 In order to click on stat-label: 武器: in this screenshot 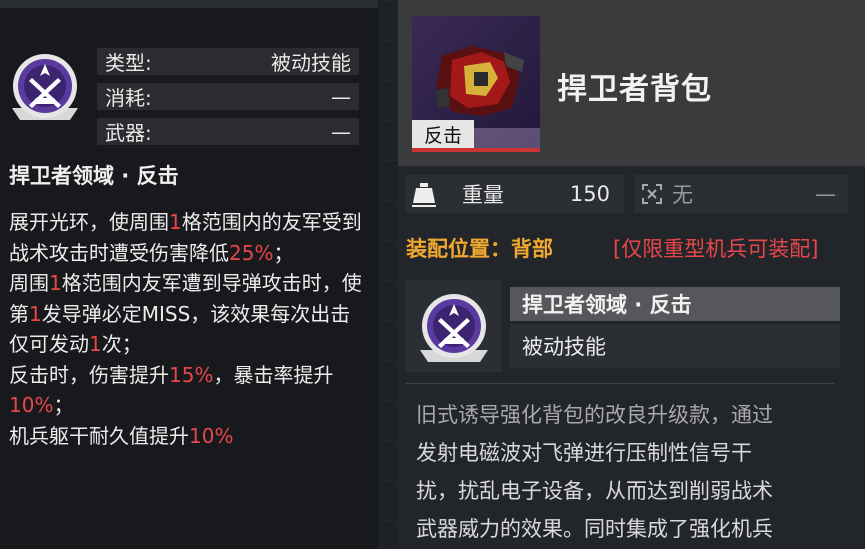, I will do `click(128, 133)`.